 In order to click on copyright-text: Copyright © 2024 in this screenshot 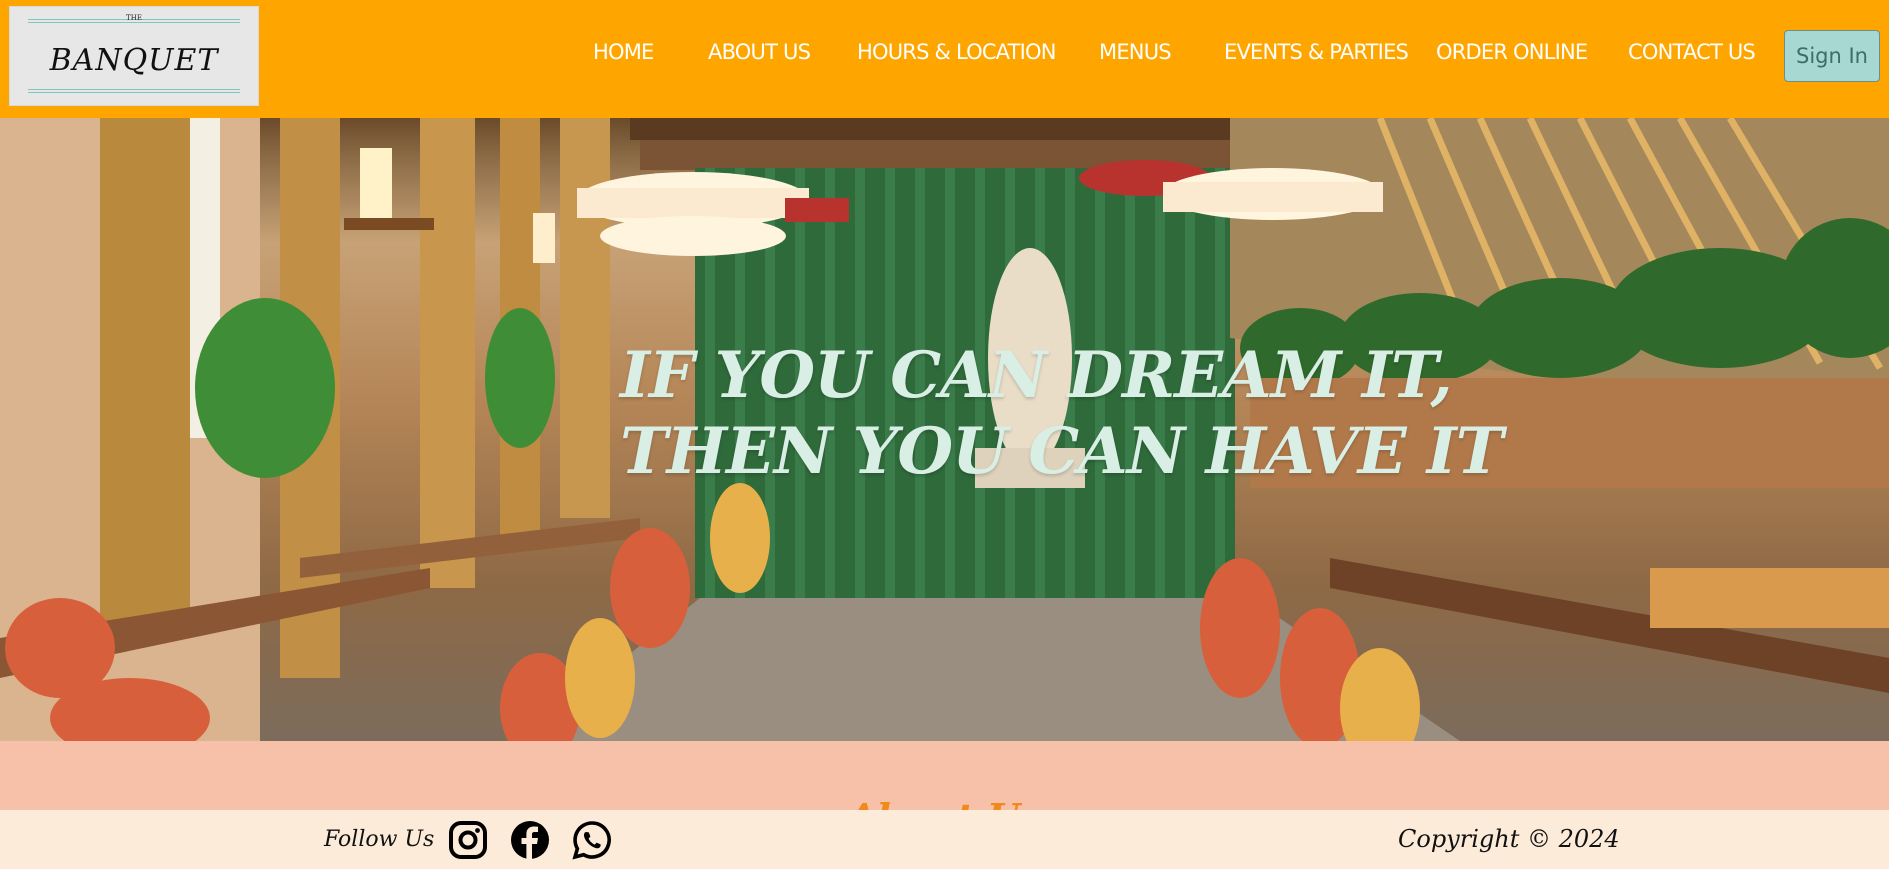, I will do `click(1509, 839)`.